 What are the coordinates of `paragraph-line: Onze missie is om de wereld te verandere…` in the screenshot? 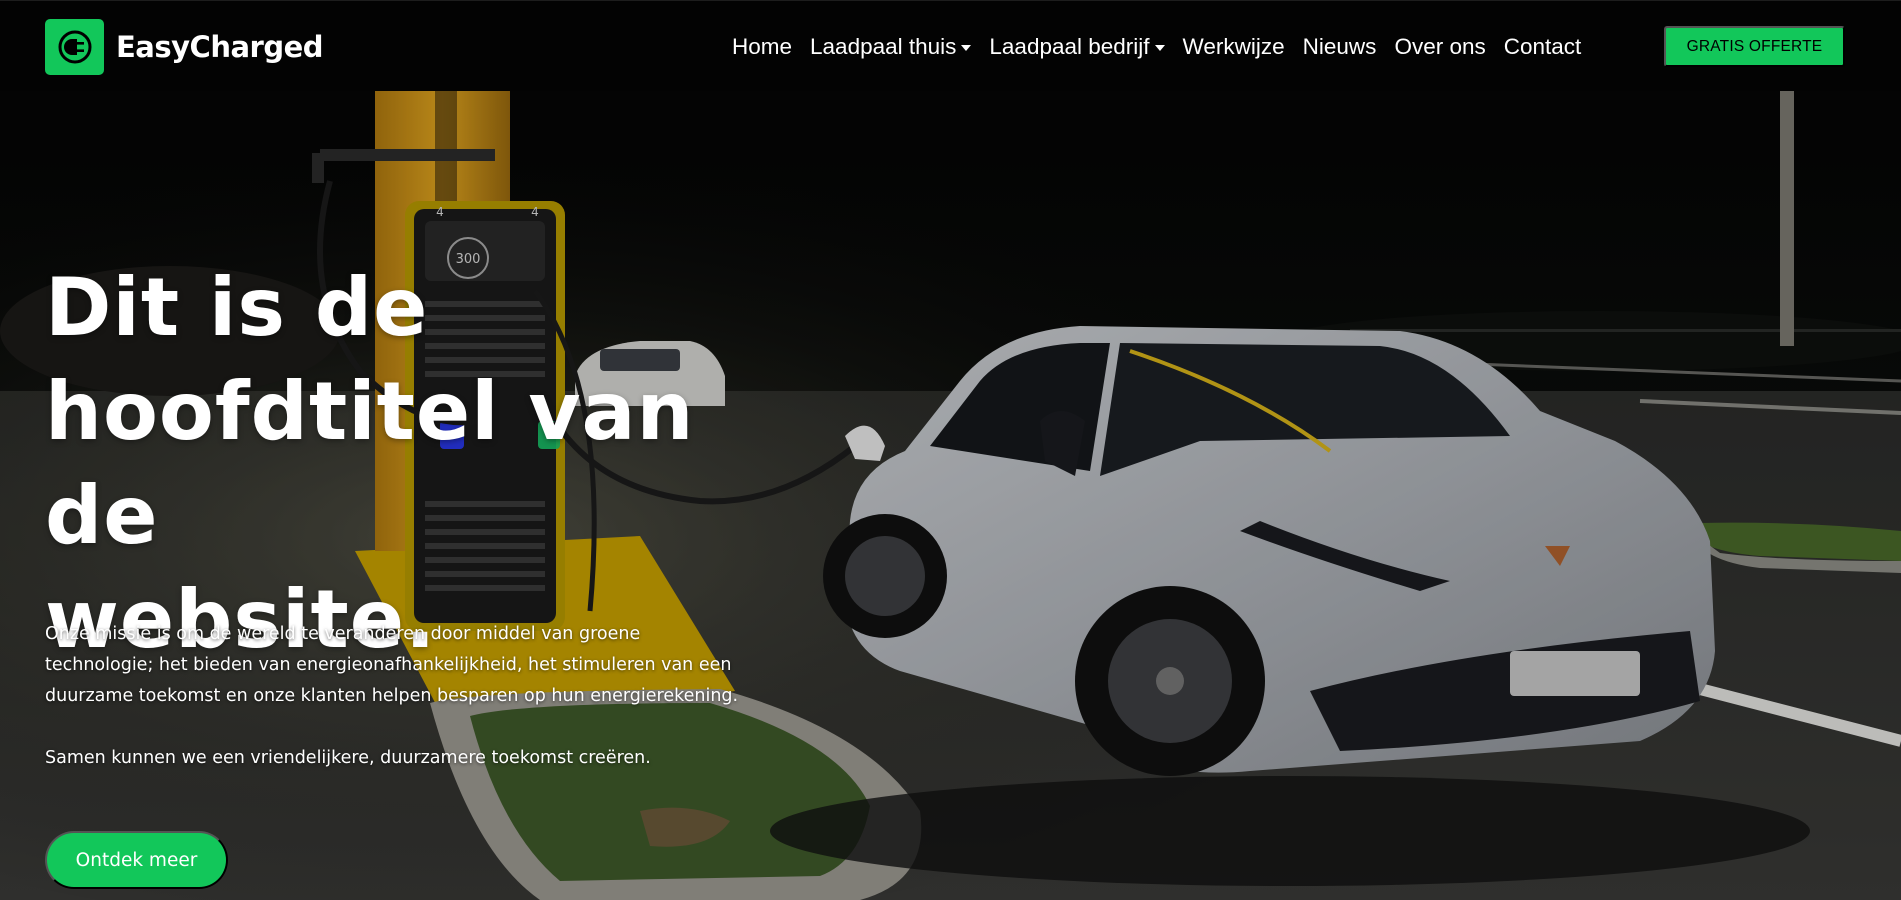 It's located at (343, 634).